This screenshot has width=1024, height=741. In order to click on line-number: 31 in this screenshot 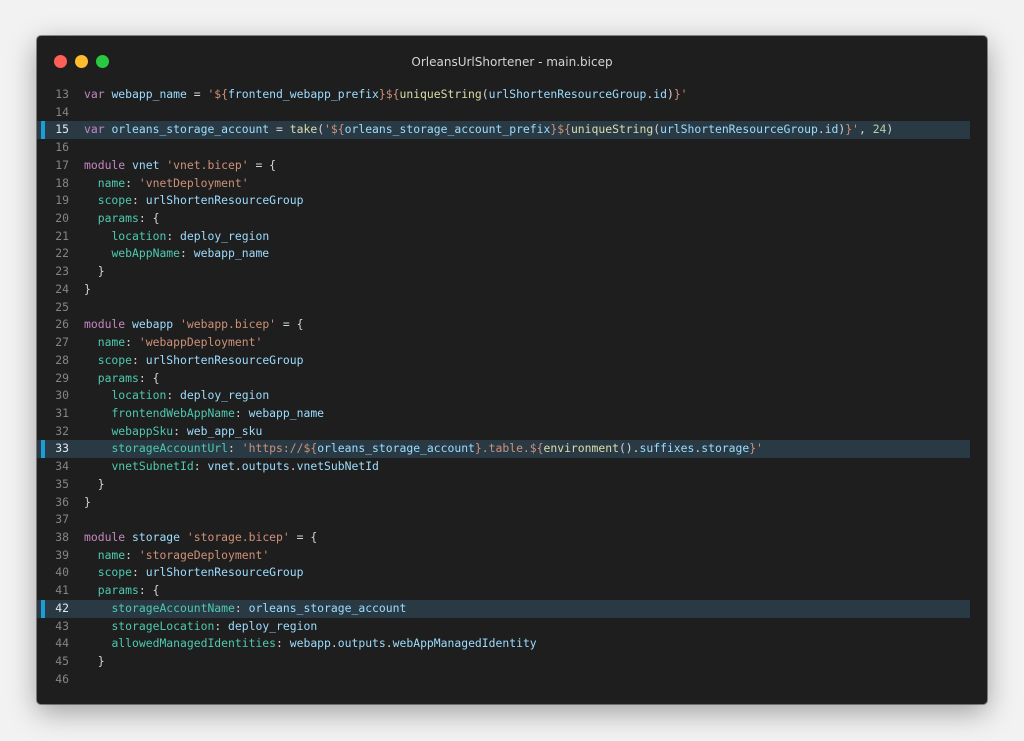, I will do `click(62, 412)`.